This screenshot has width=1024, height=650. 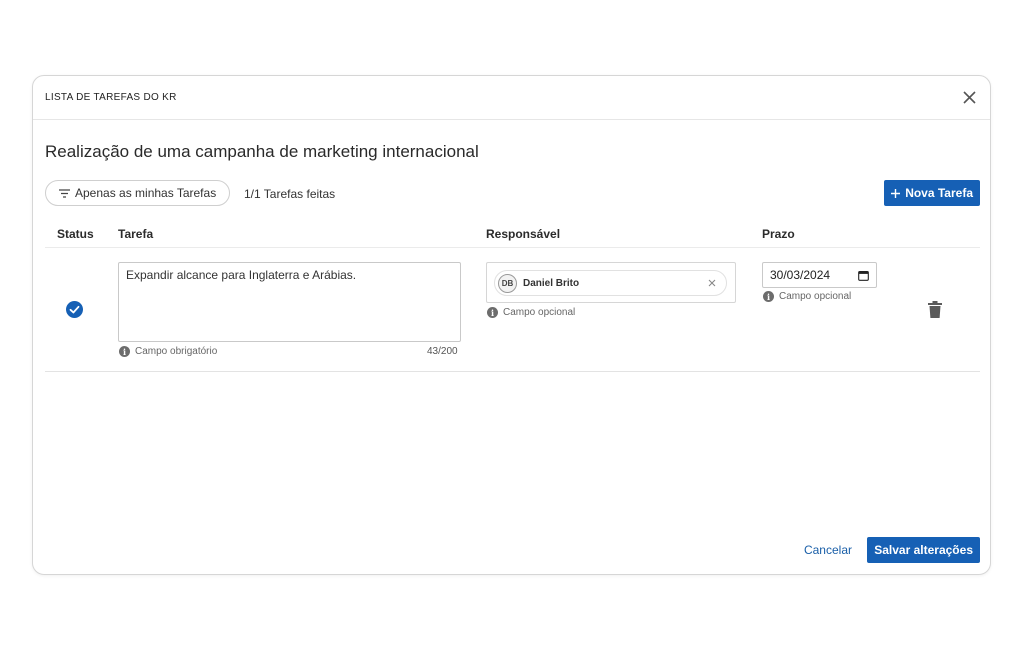 I want to click on assignee-optional-hint: i Campo opcional, so click(x=531, y=312).